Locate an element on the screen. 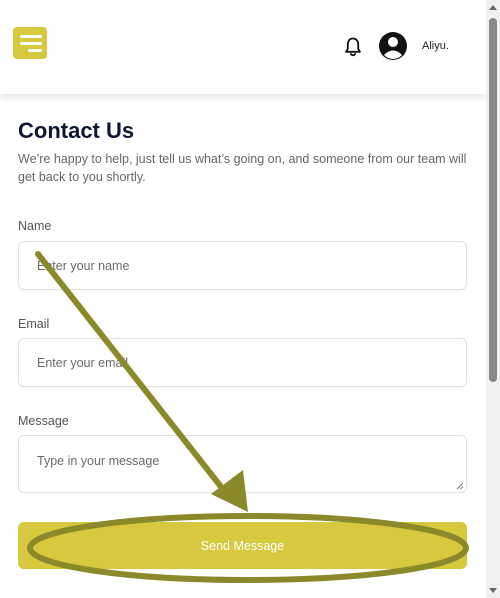 The image size is (500, 598). email-input is located at coordinates (242, 362).